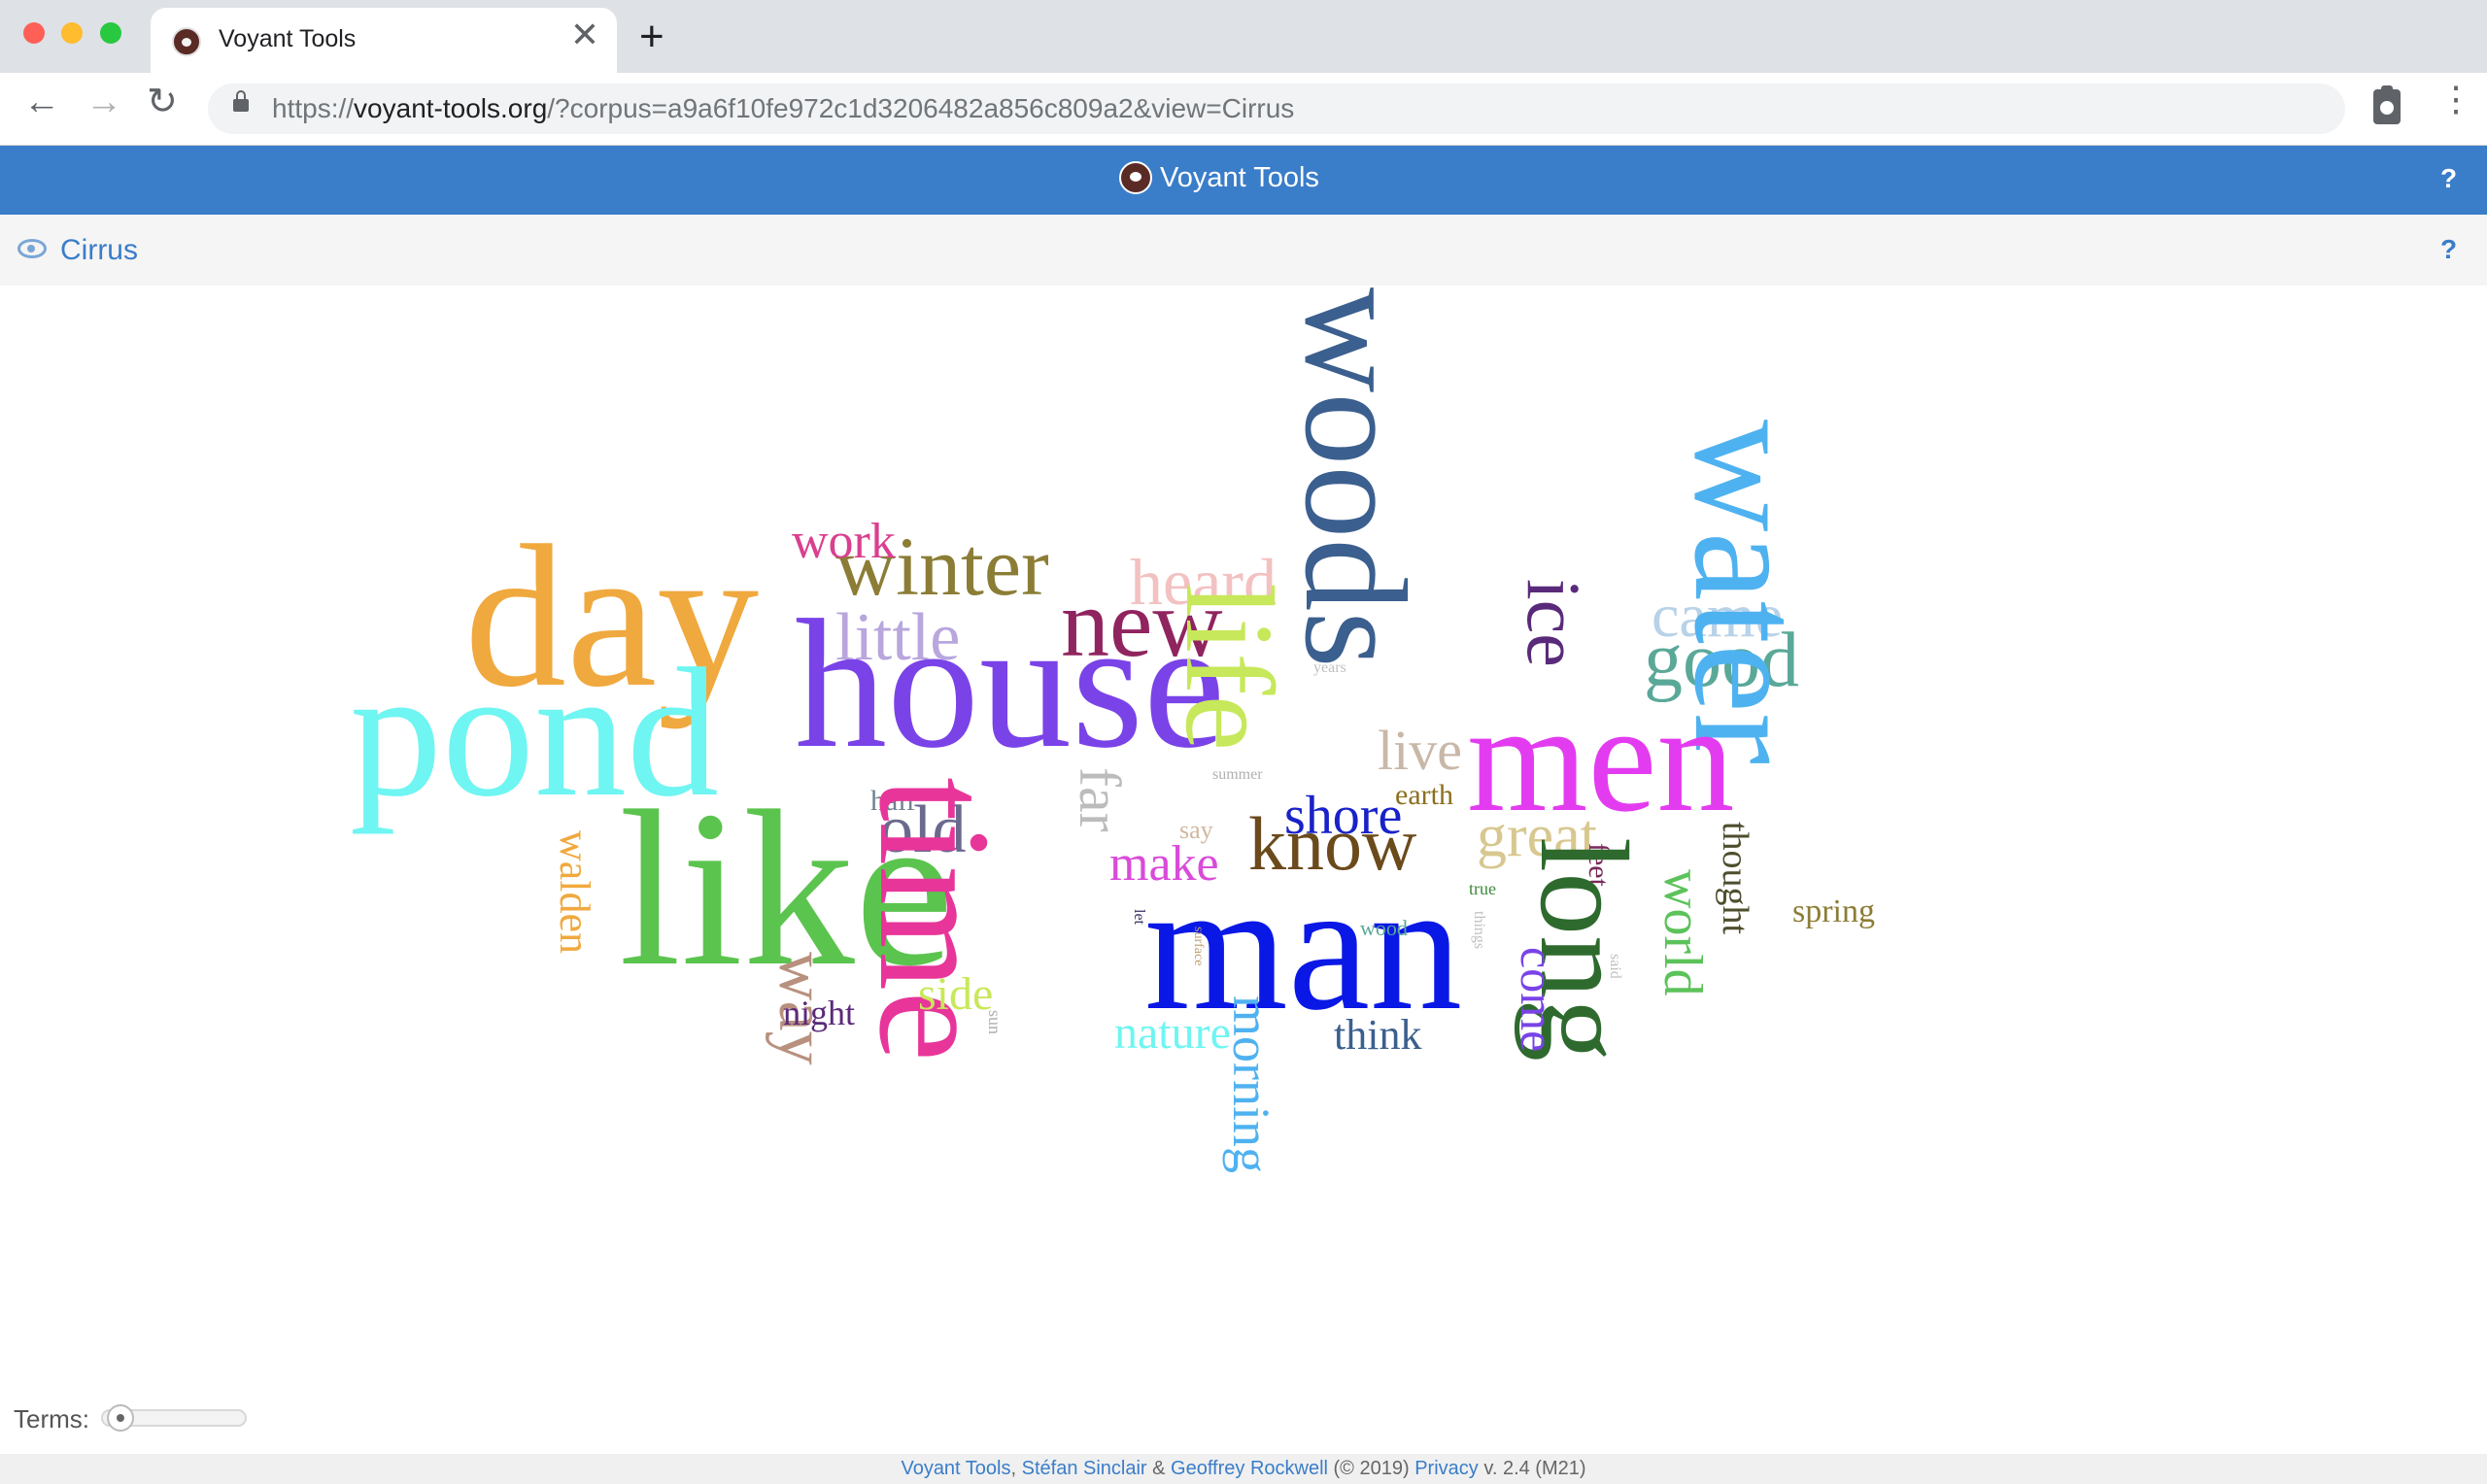 This screenshot has width=2487, height=1484. I want to click on sinclair-link: Stéfan Sinclair, so click(1084, 1468).